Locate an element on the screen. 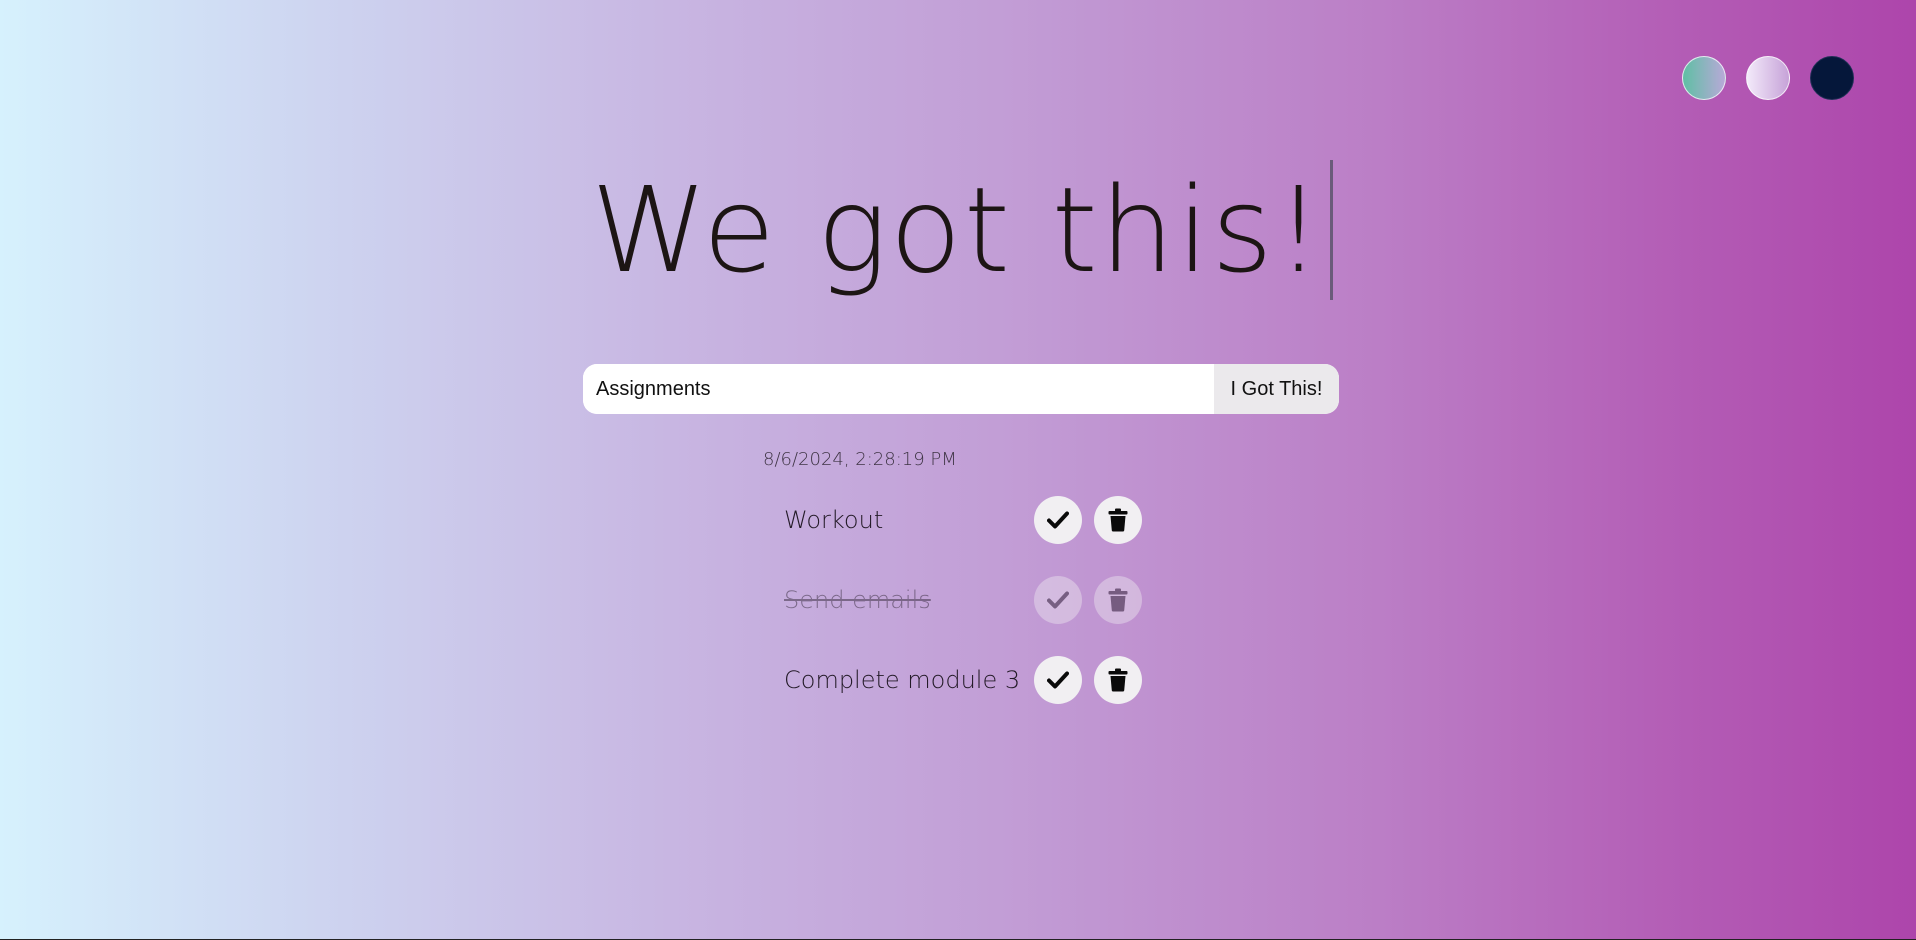 This screenshot has height=940, width=1916. todo-text: Complete module 3 is located at coordinates (902, 680).